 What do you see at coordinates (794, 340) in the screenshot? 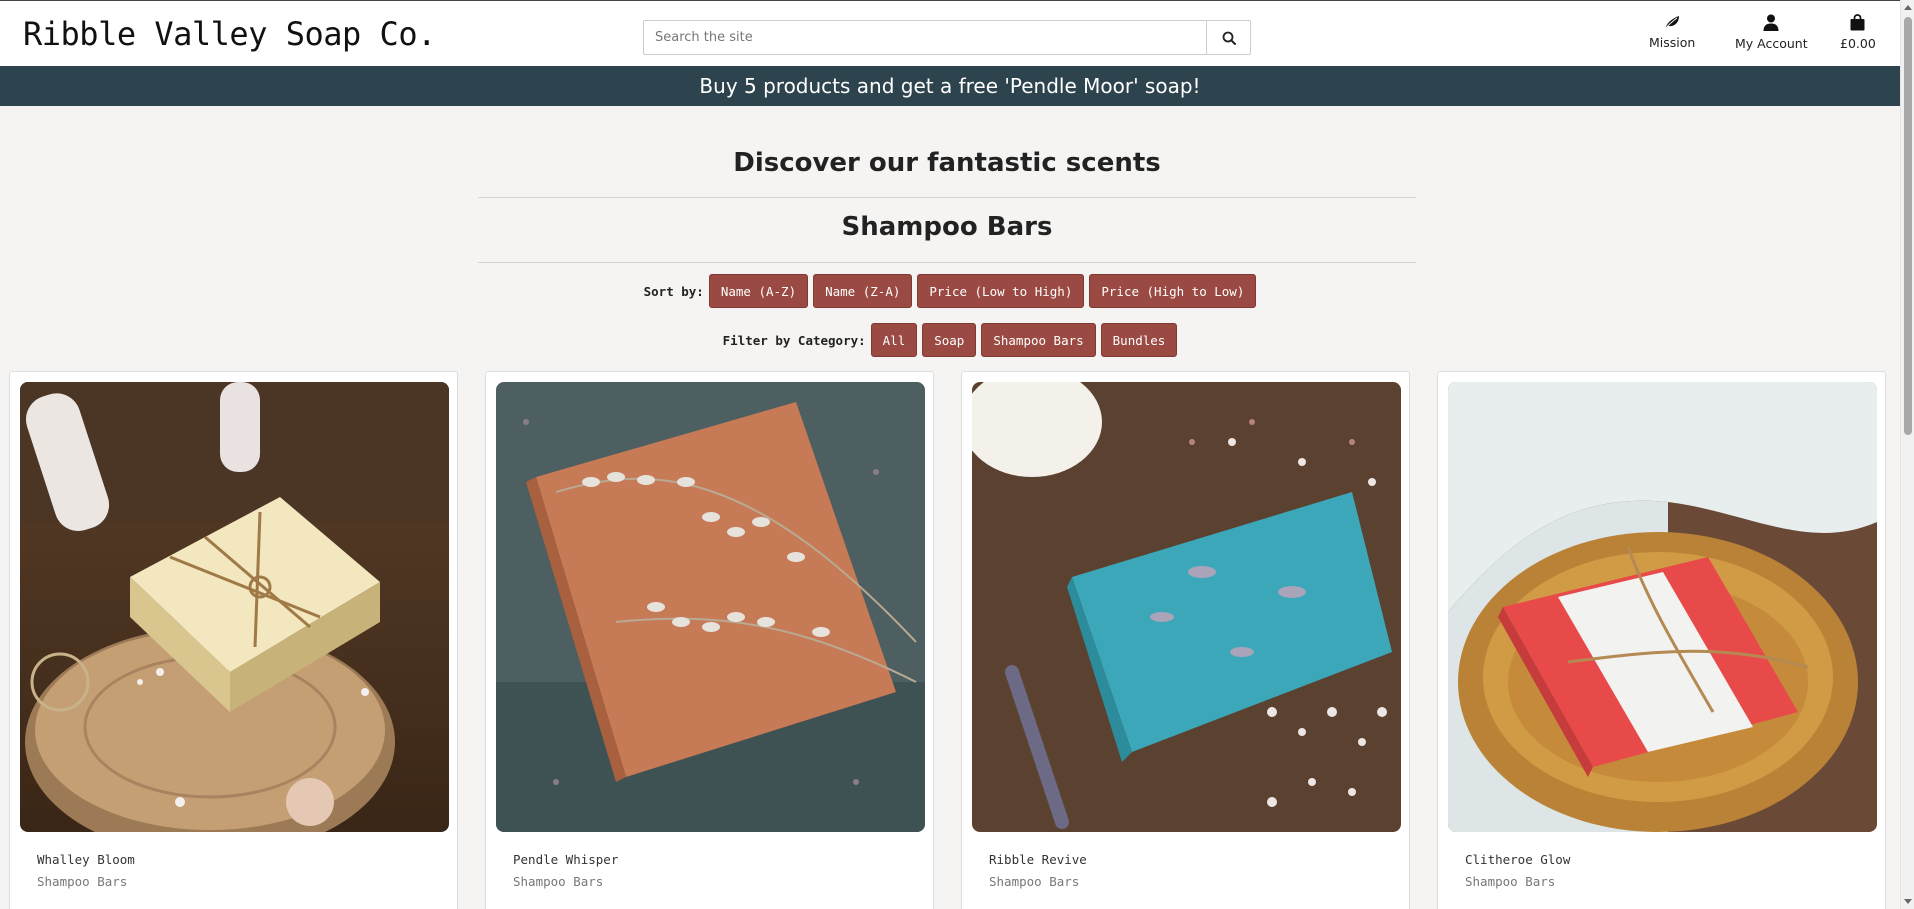
I see `filter-label: Filter by Category:` at bounding box center [794, 340].